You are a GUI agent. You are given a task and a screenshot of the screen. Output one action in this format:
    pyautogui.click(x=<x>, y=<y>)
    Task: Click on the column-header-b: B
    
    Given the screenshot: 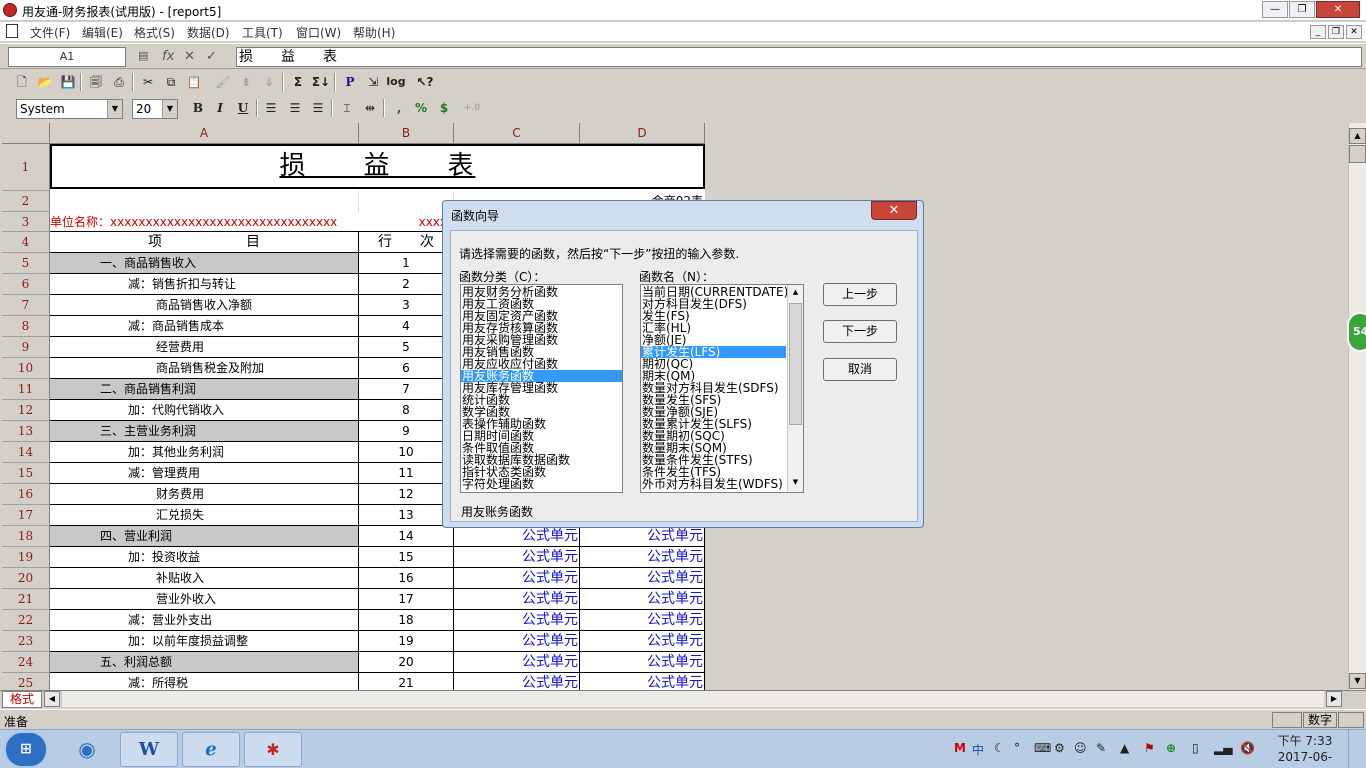 What is the action you would take?
    pyautogui.click(x=406, y=133)
    